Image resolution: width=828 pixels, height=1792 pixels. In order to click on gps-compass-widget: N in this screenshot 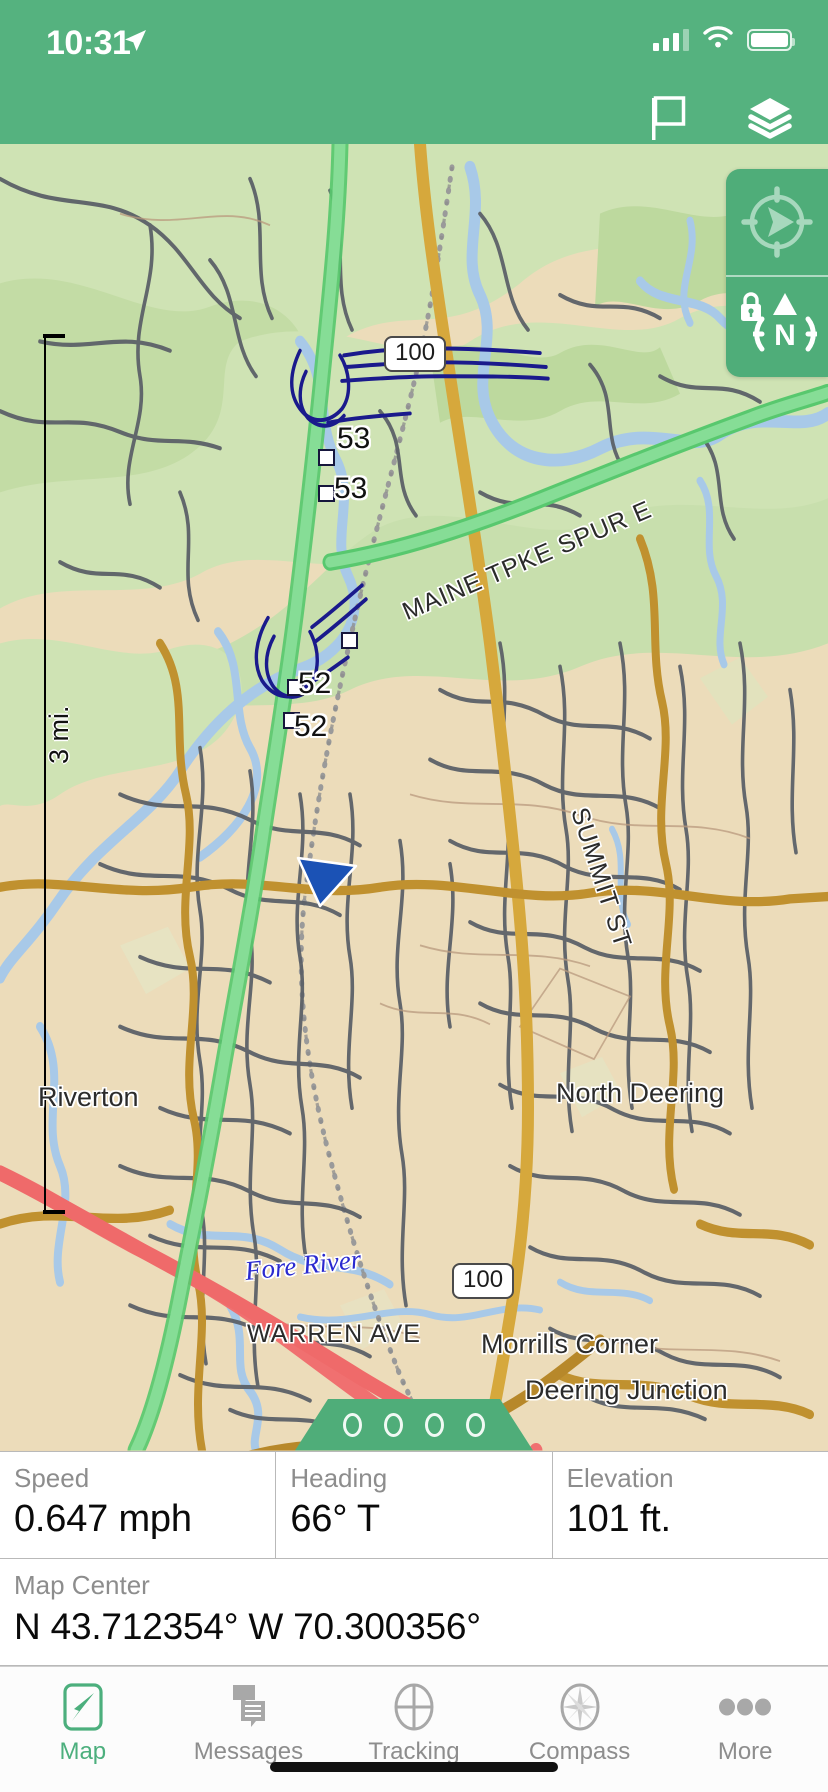, I will do `click(777, 273)`.